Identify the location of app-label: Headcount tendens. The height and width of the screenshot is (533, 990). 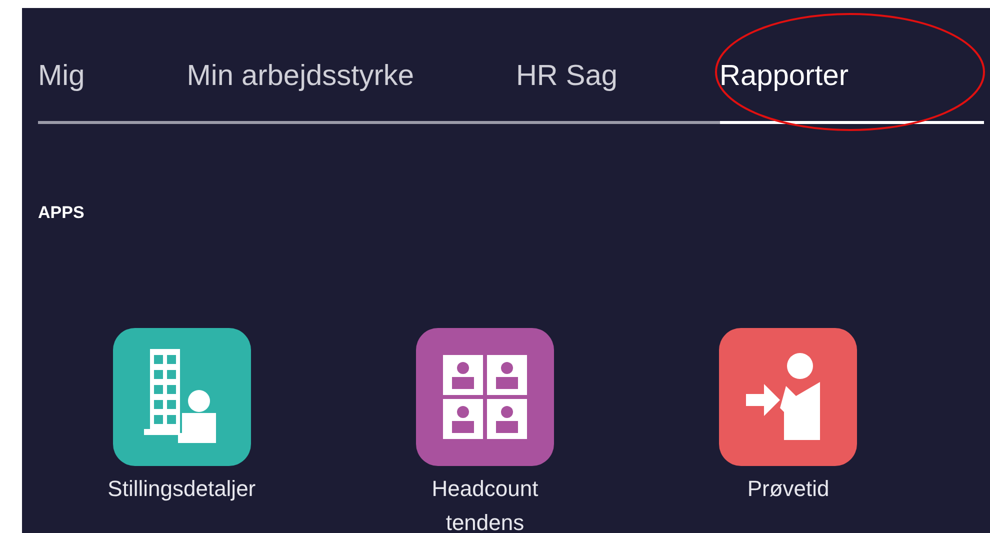
(485, 503).